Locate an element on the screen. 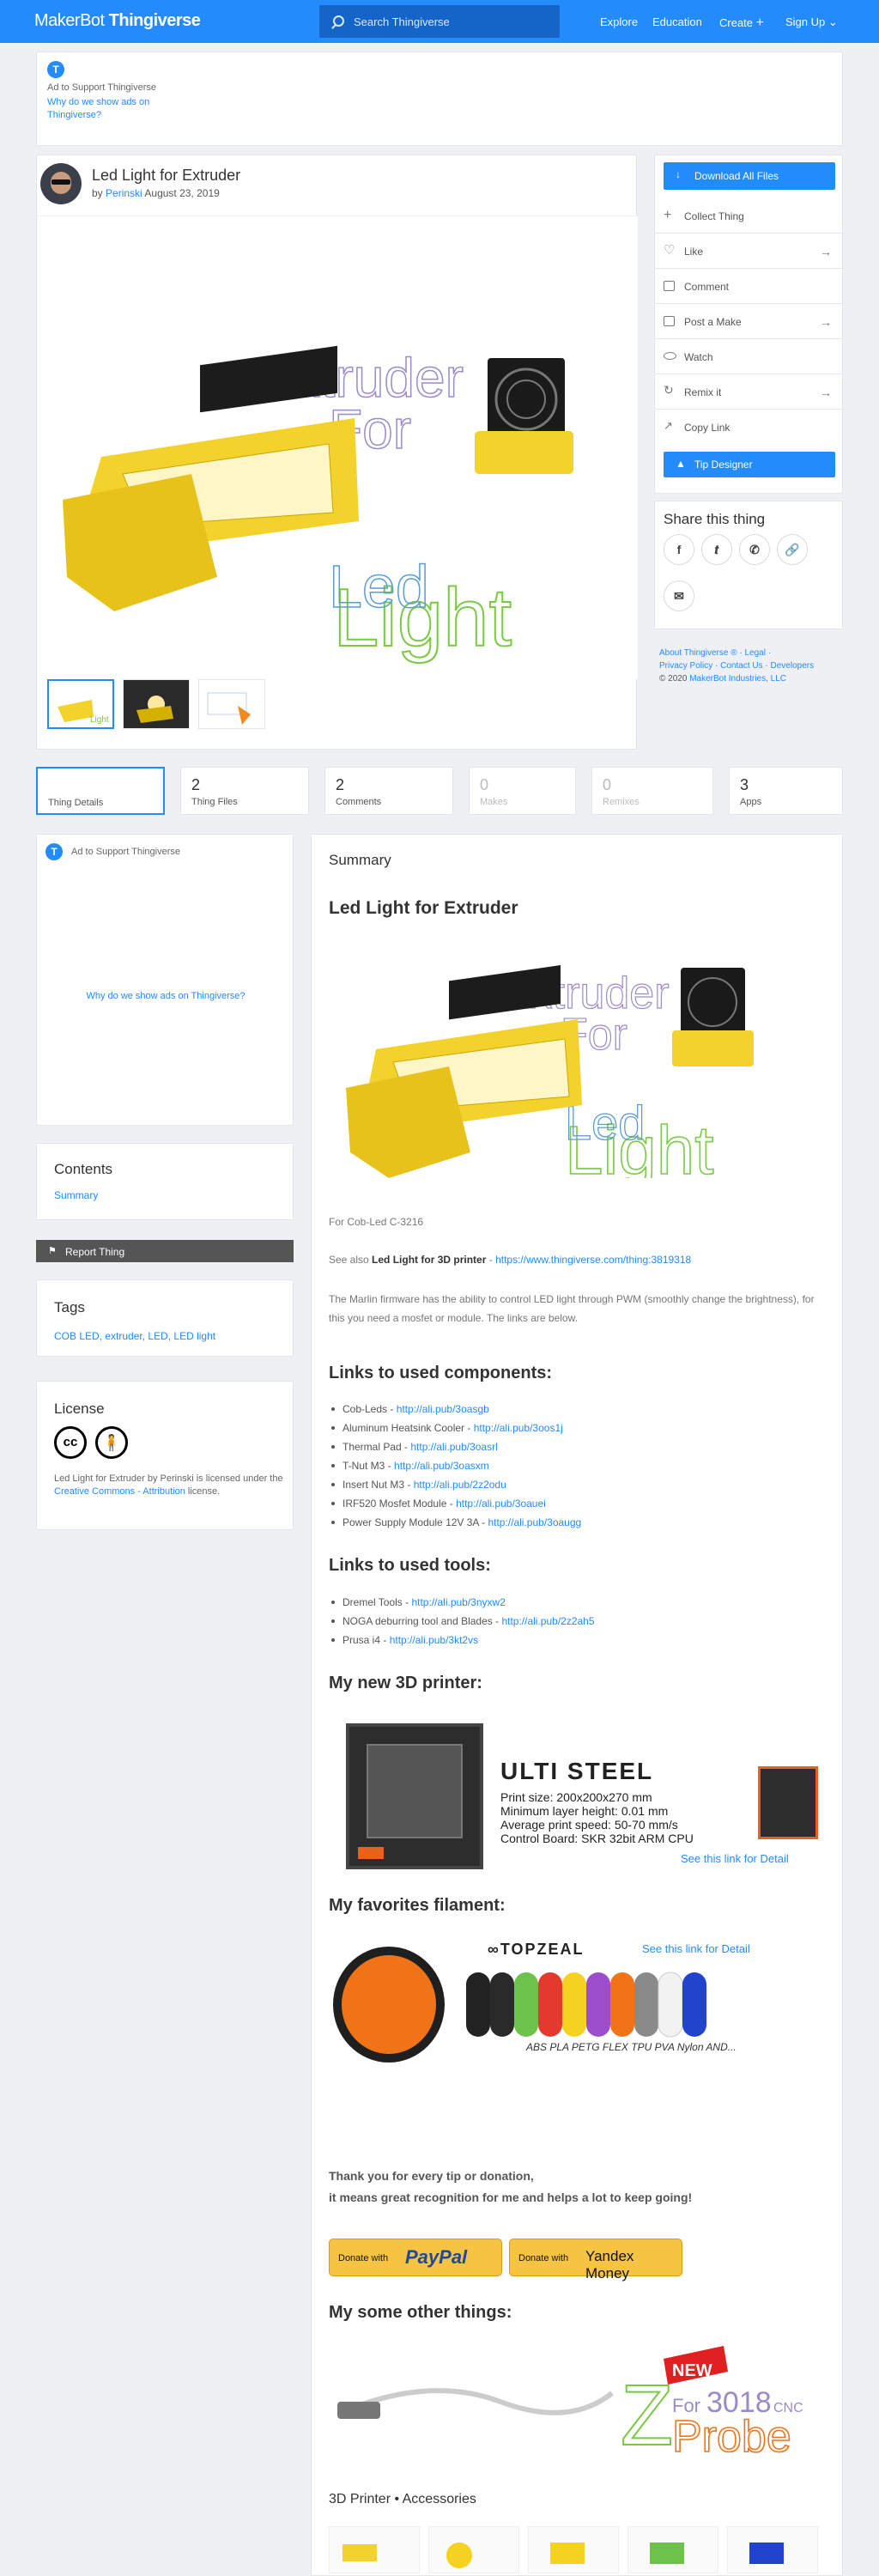 This screenshot has height=2576, width=879. filament-detail-link: See this link for Detail is located at coordinates (696, 1948).